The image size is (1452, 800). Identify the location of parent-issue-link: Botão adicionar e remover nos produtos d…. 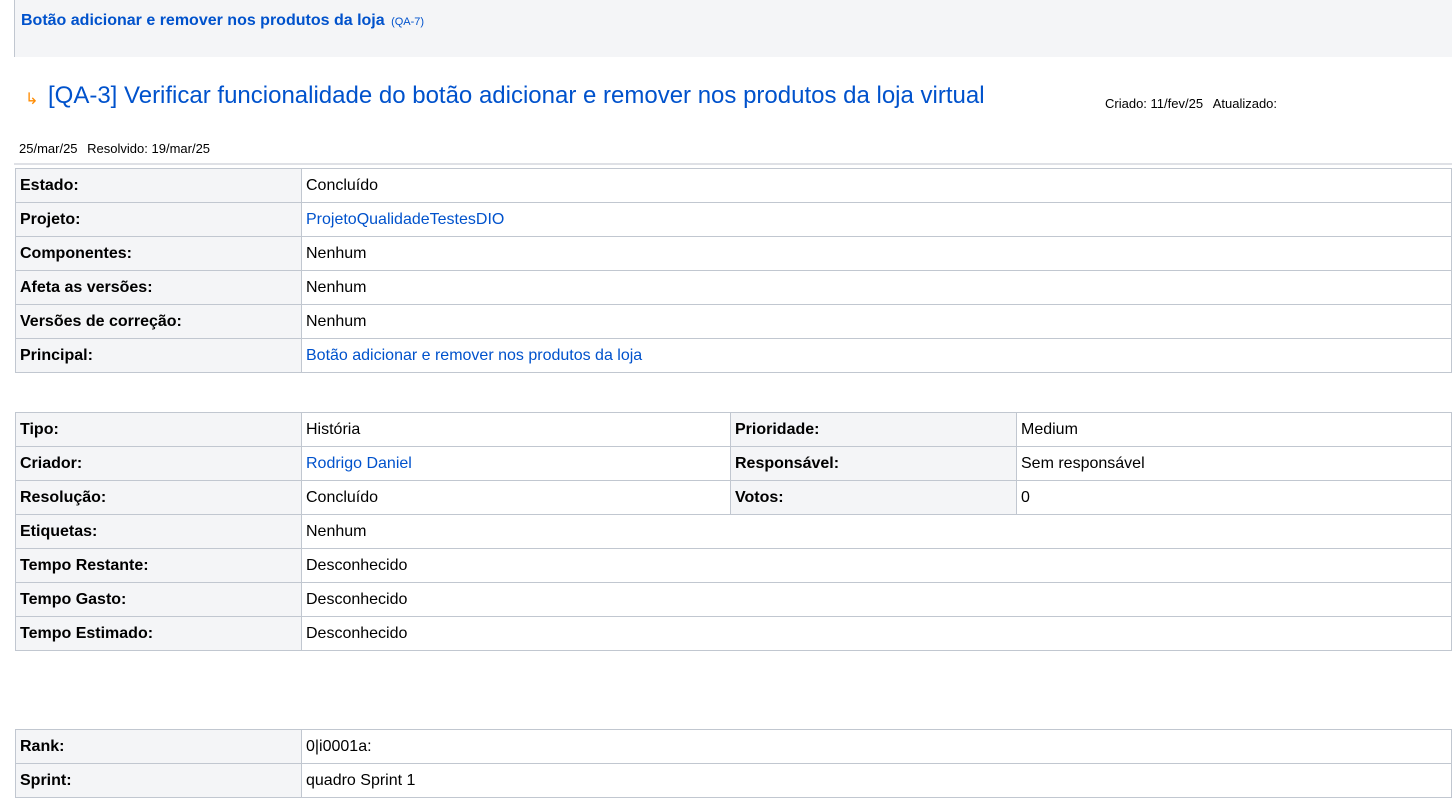
(222, 21).